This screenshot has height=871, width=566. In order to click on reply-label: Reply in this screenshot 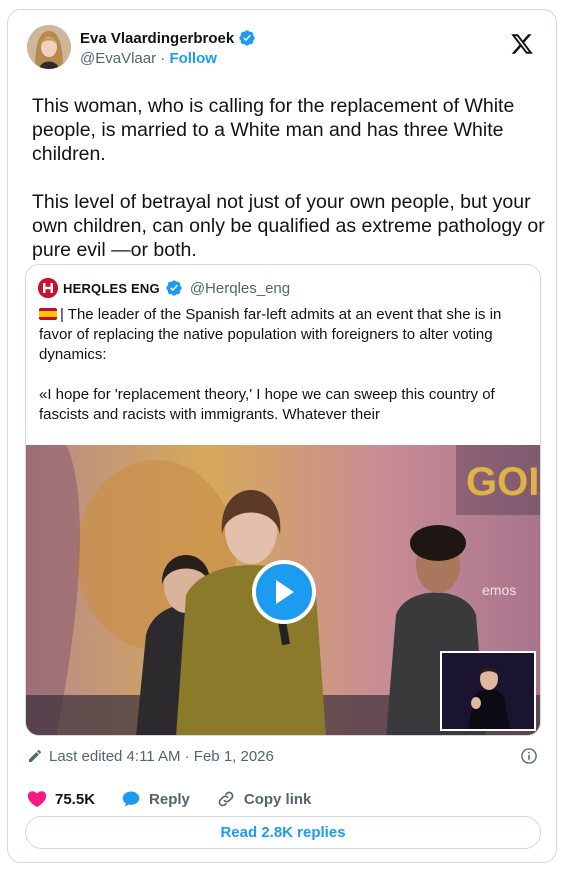, I will do `click(169, 799)`.